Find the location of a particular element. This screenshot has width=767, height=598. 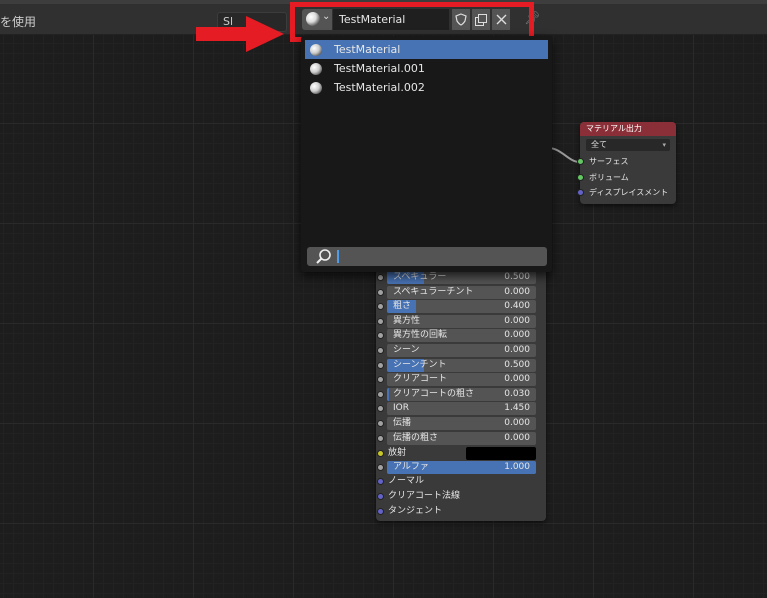

text-caret is located at coordinates (338, 256).